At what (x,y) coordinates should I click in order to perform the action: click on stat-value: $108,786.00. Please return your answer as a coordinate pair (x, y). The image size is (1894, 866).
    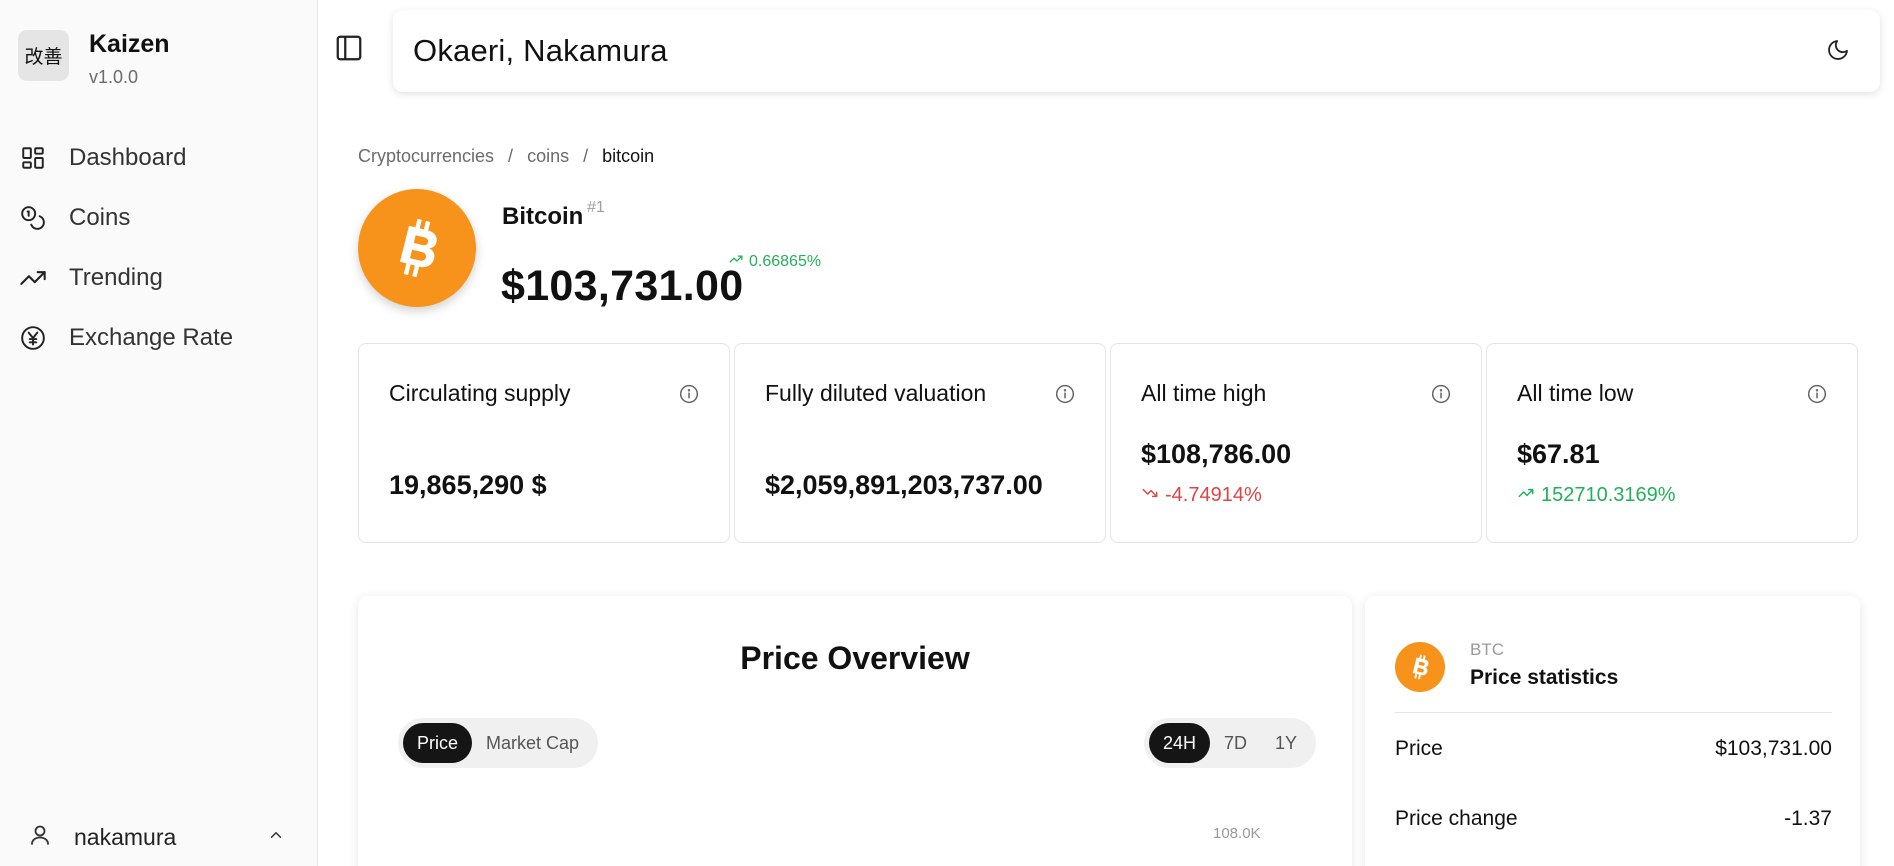
    Looking at the image, I should click on (1216, 454).